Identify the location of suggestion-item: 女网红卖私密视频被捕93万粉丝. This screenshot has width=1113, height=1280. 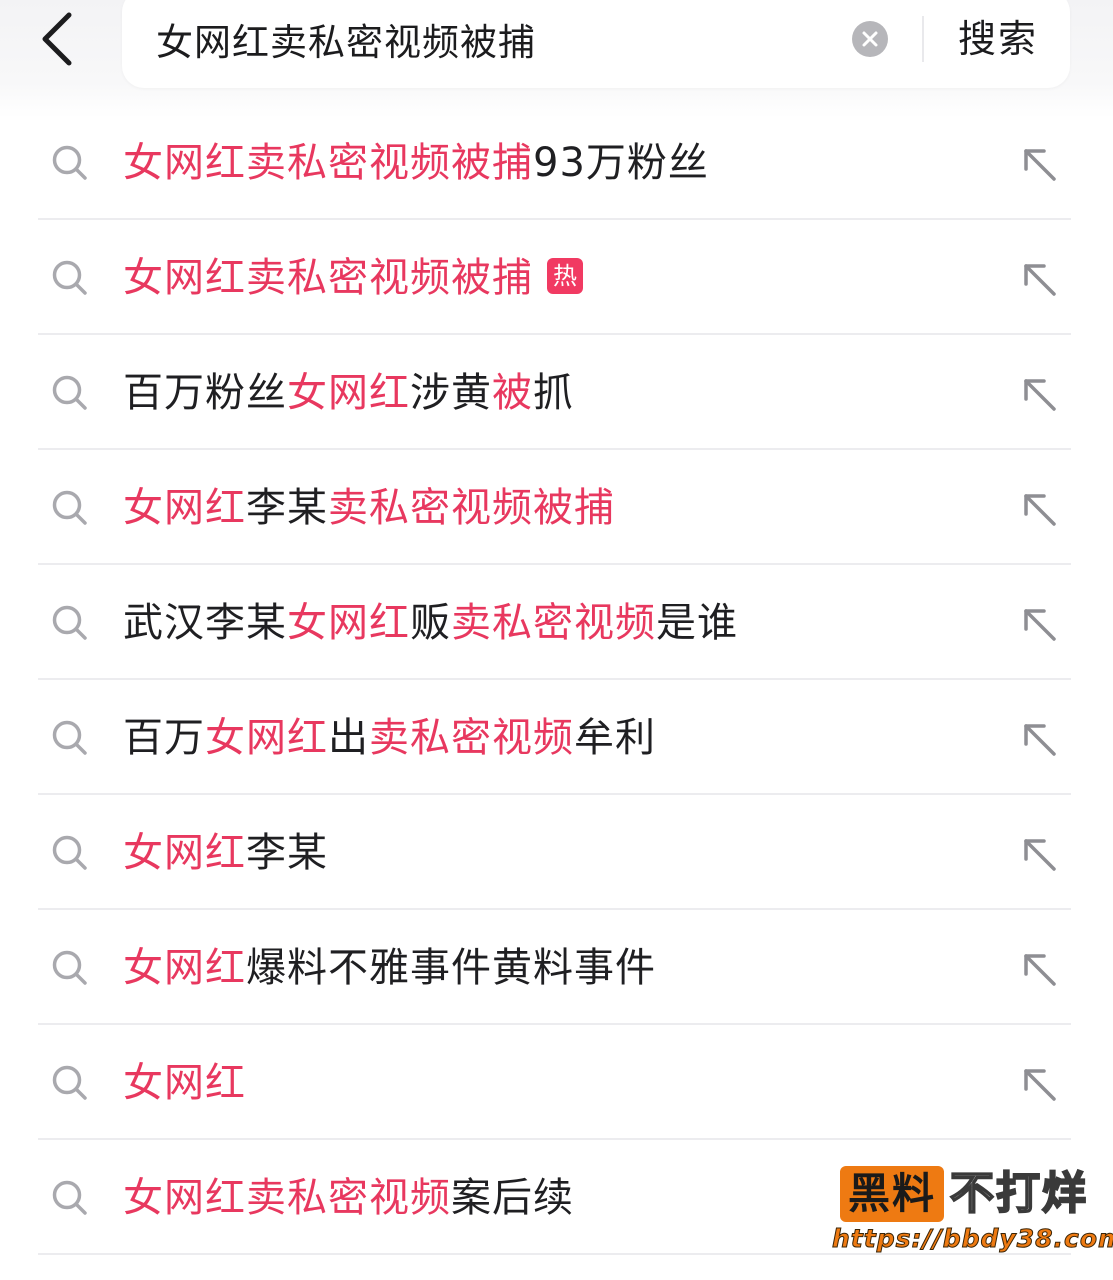
(556, 162).